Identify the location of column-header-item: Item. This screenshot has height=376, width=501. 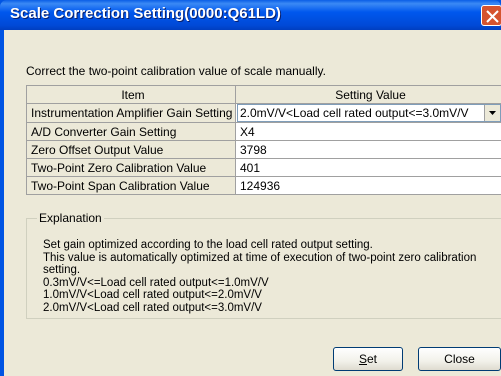
(131, 94).